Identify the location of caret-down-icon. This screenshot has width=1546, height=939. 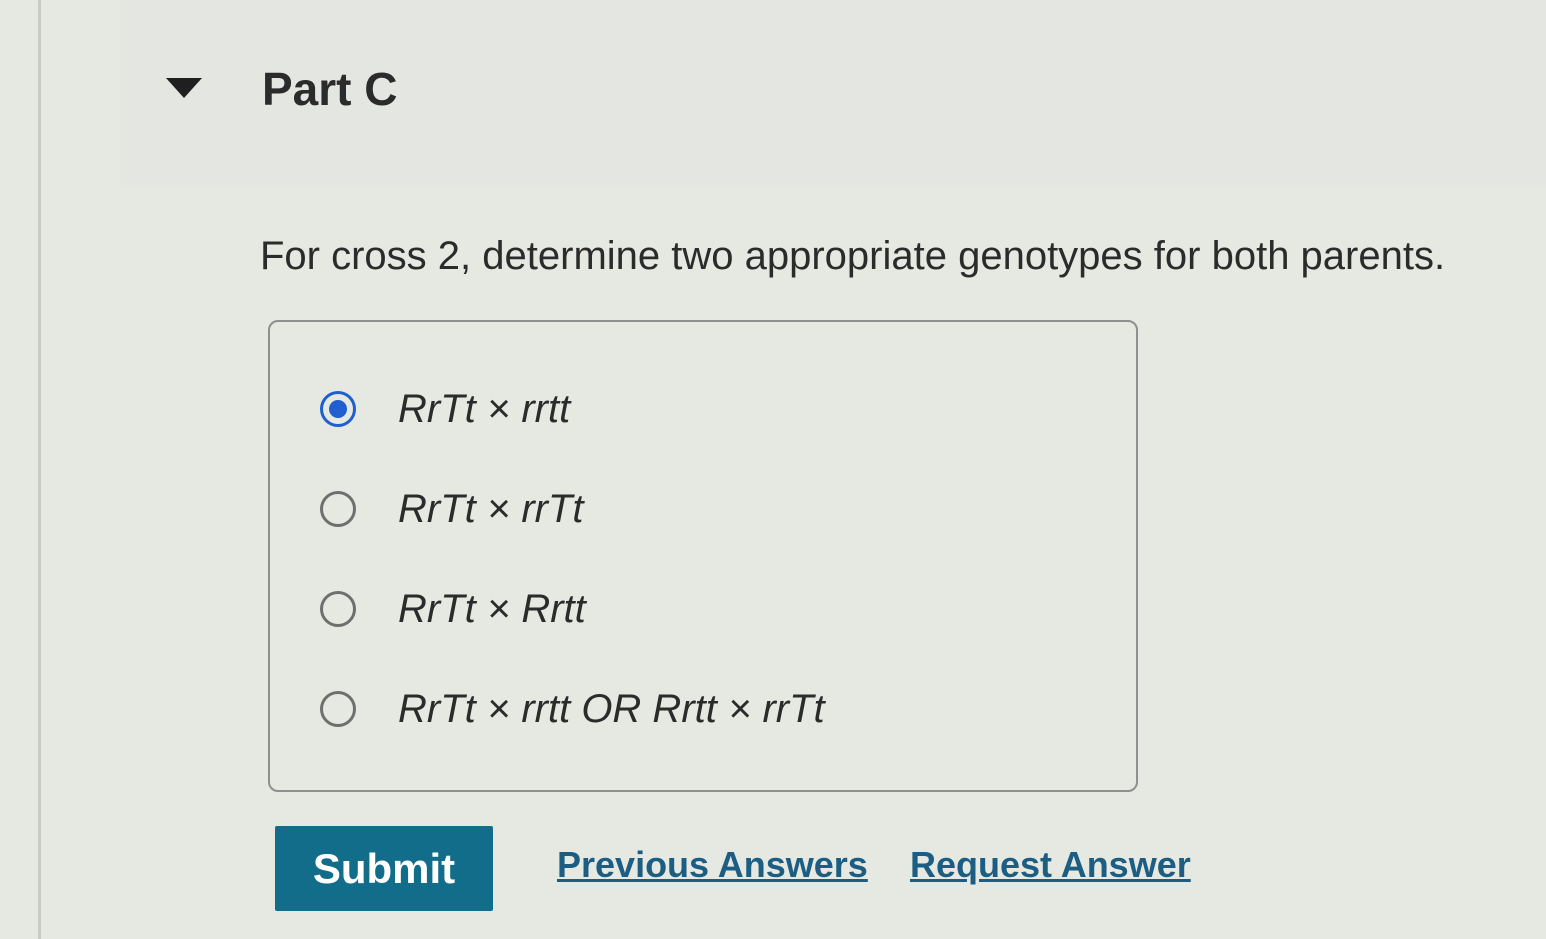
(184, 88).